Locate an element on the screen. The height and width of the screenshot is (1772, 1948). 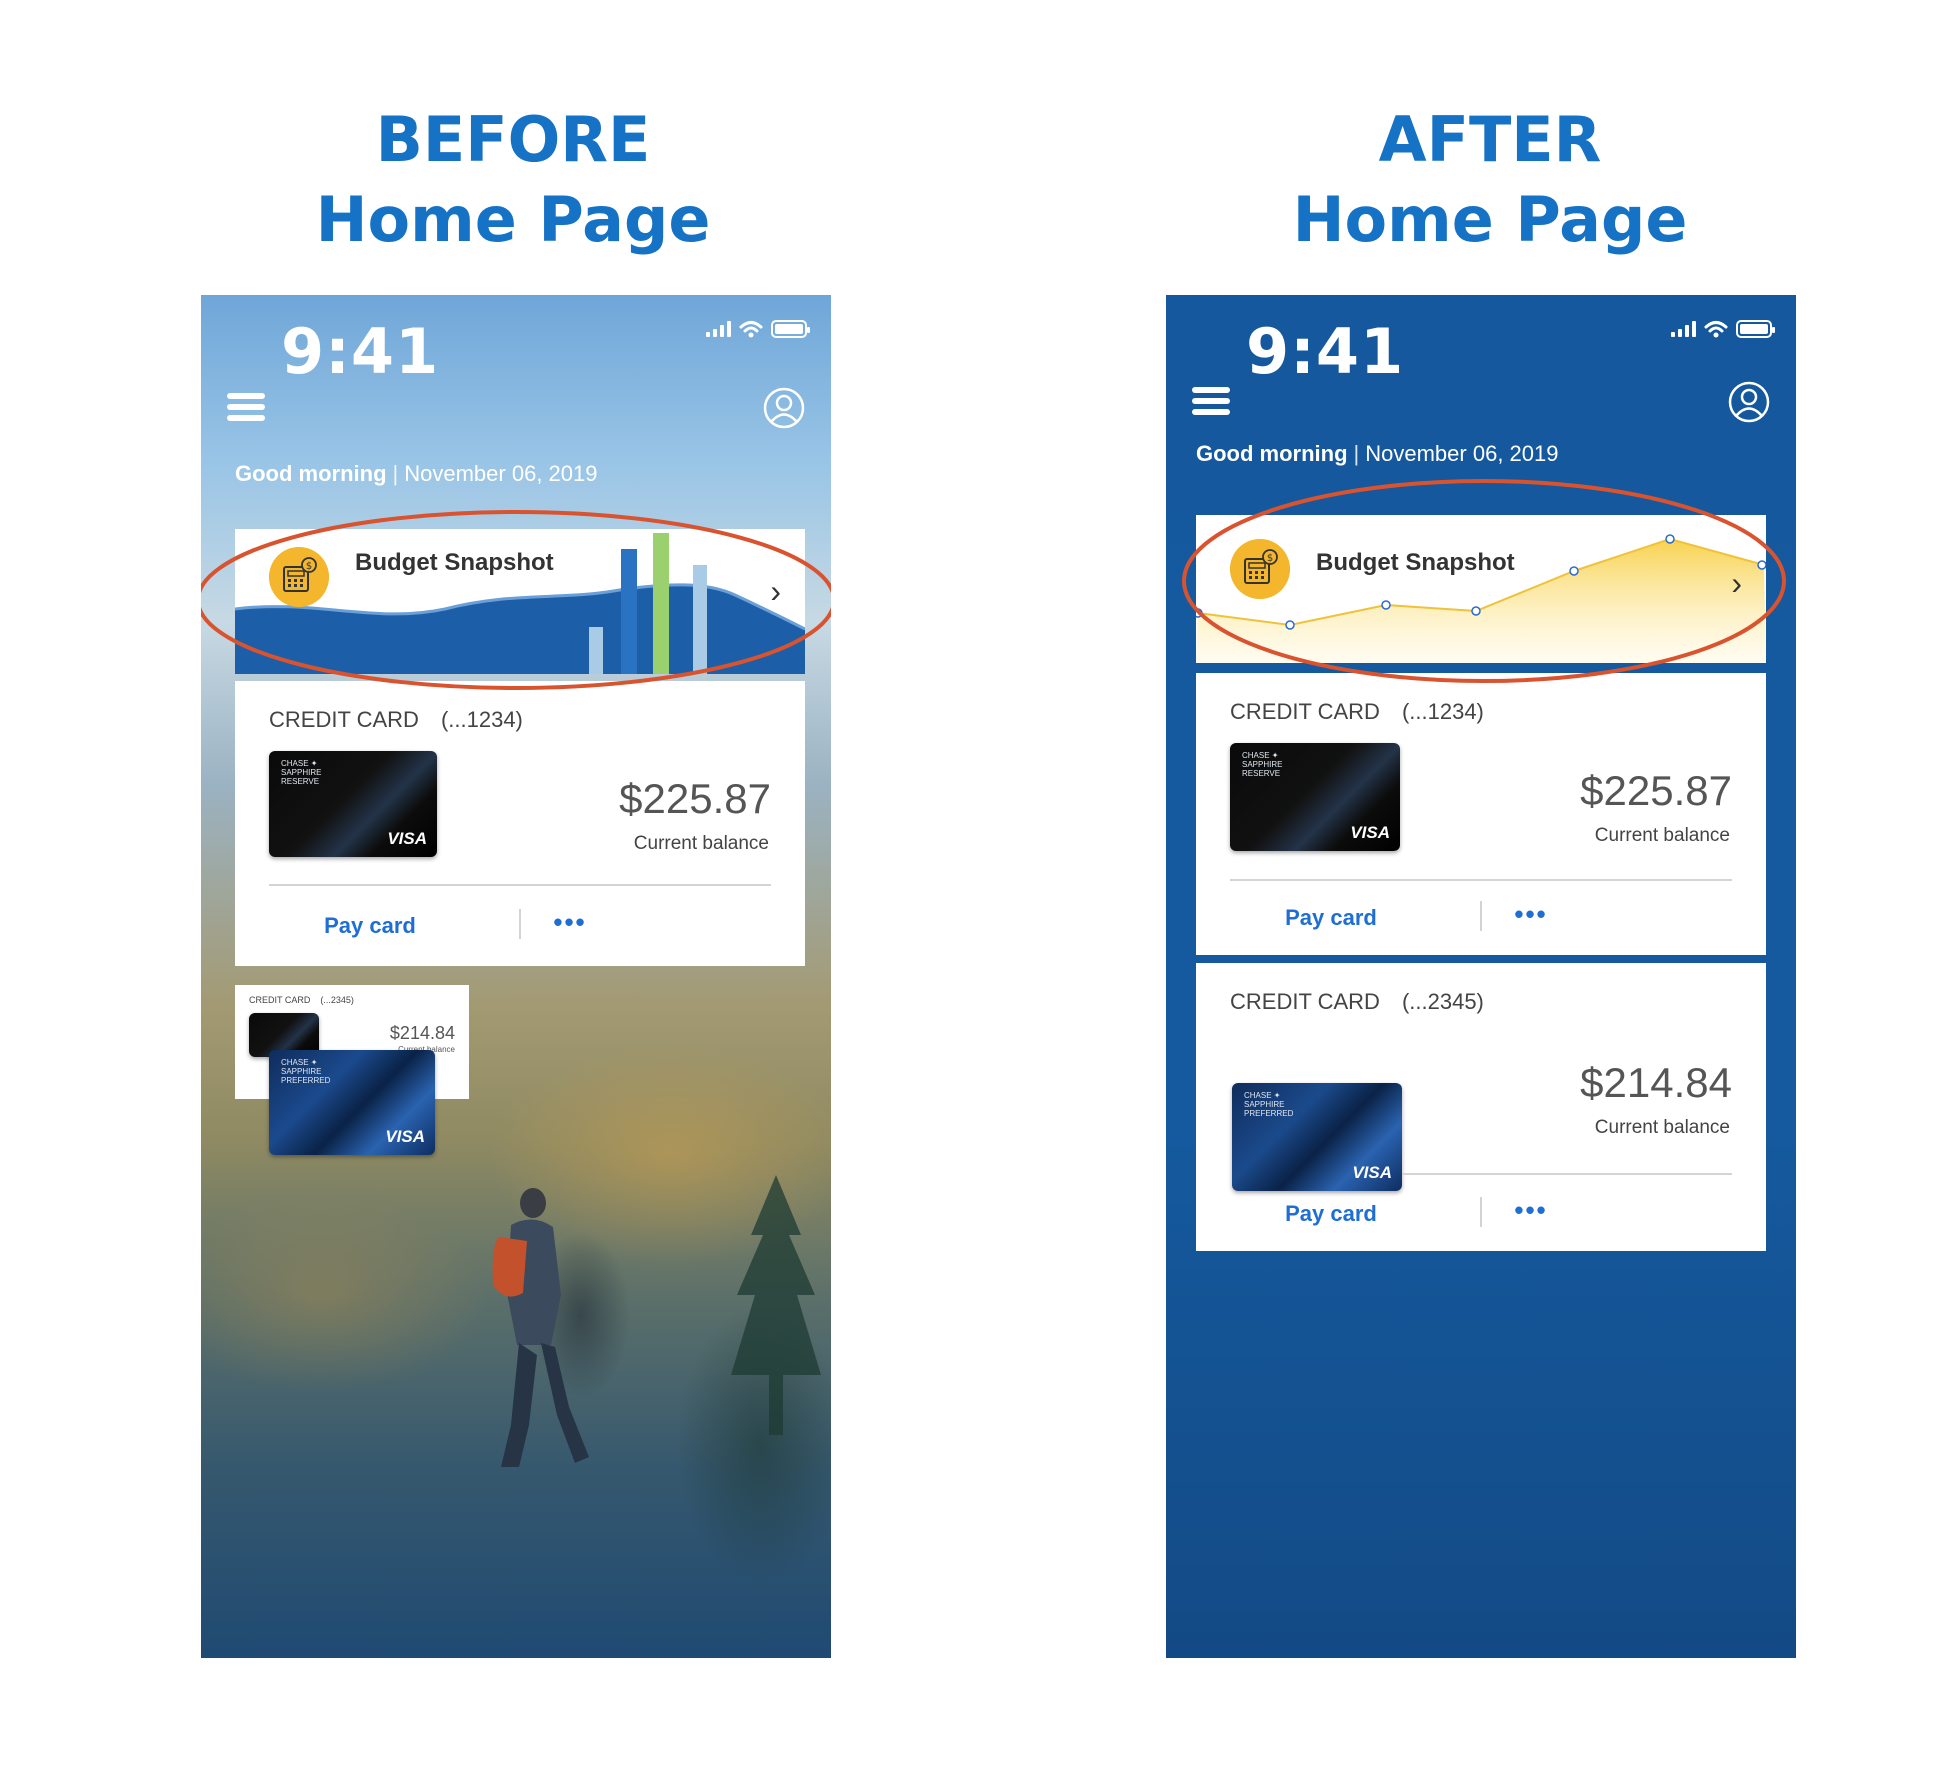
after-heading-line1: AFTER is located at coordinates (1490, 139).